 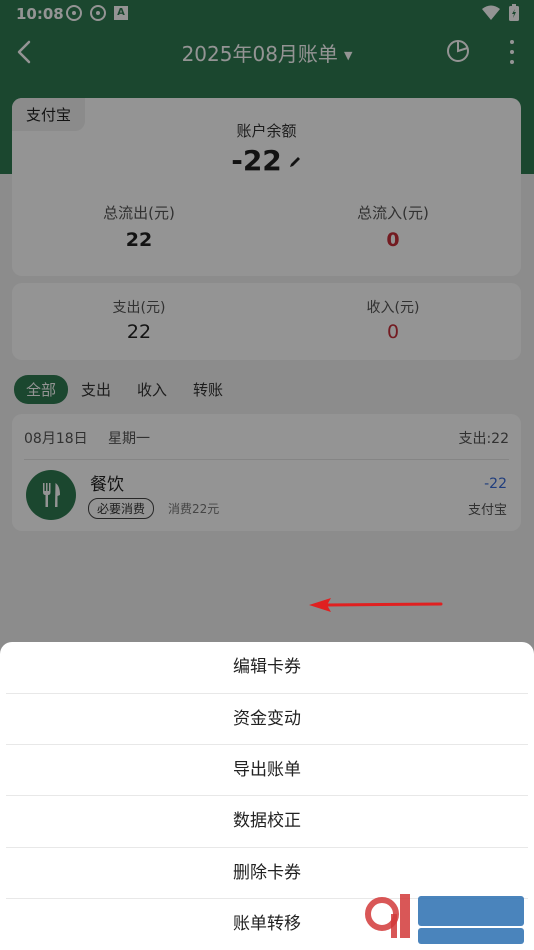 I want to click on fund-change-option: 资金变动, so click(x=267, y=719).